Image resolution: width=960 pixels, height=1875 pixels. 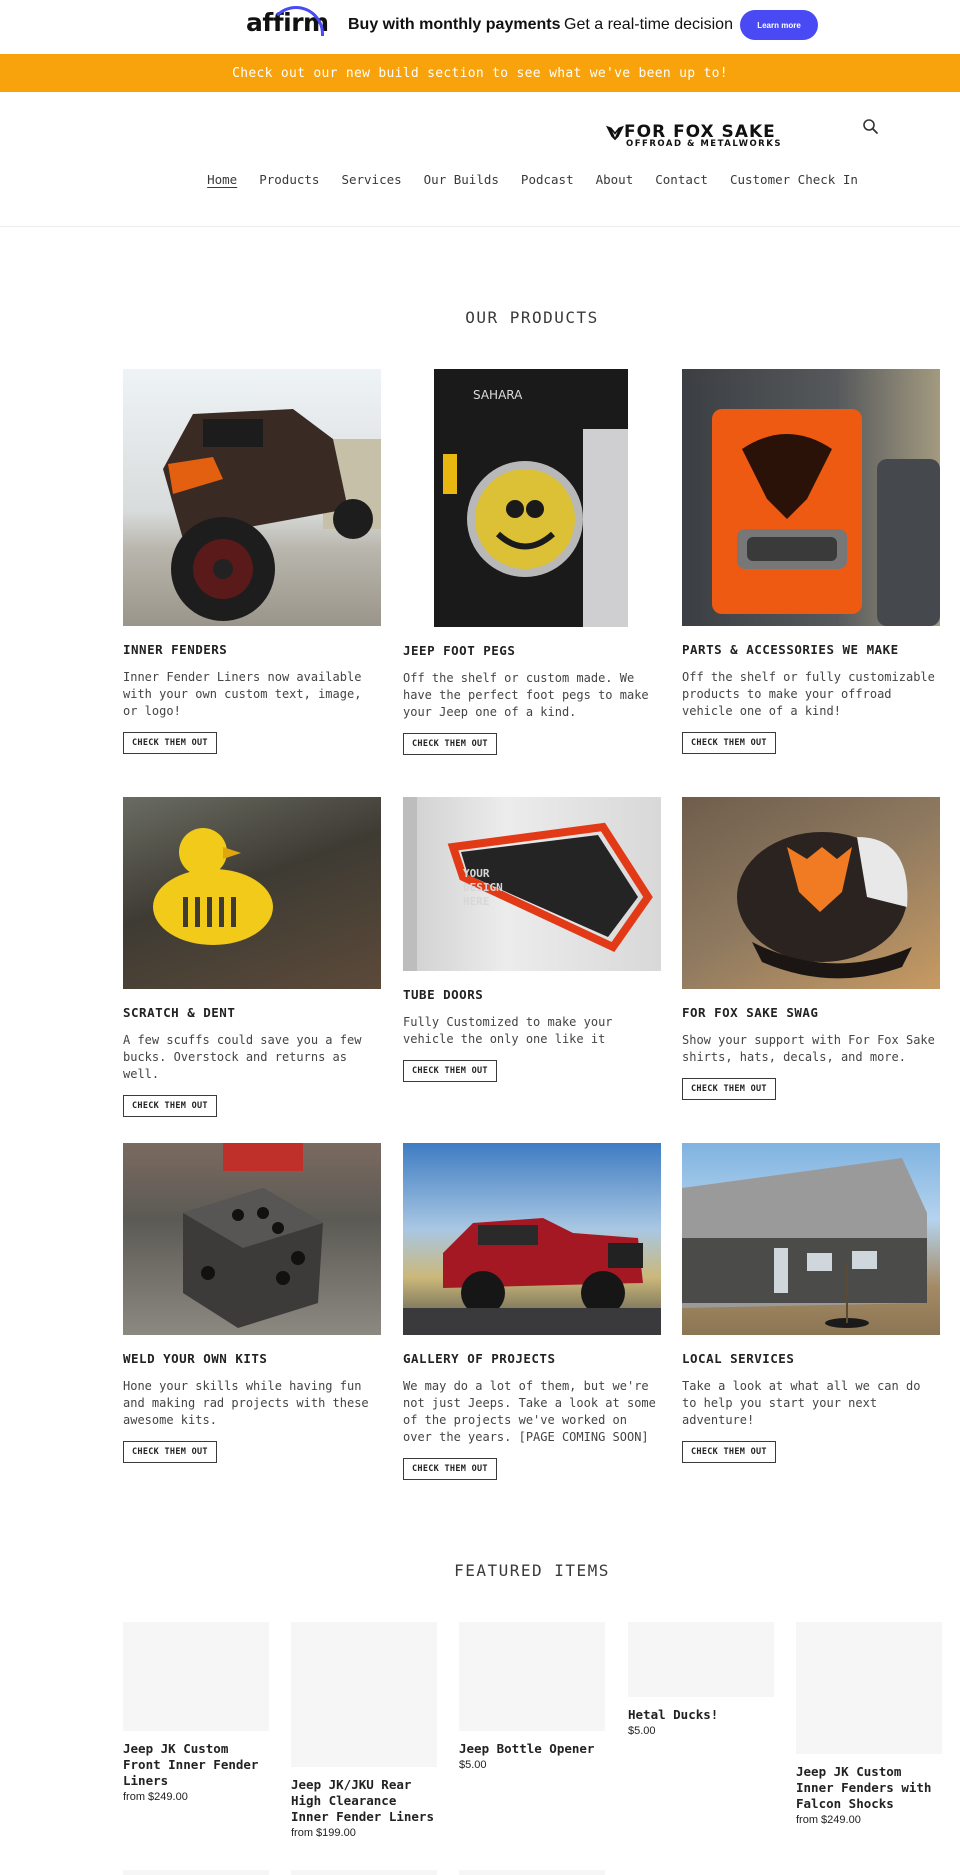 I want to click on local-services-image, so click(x=811, y=1239).